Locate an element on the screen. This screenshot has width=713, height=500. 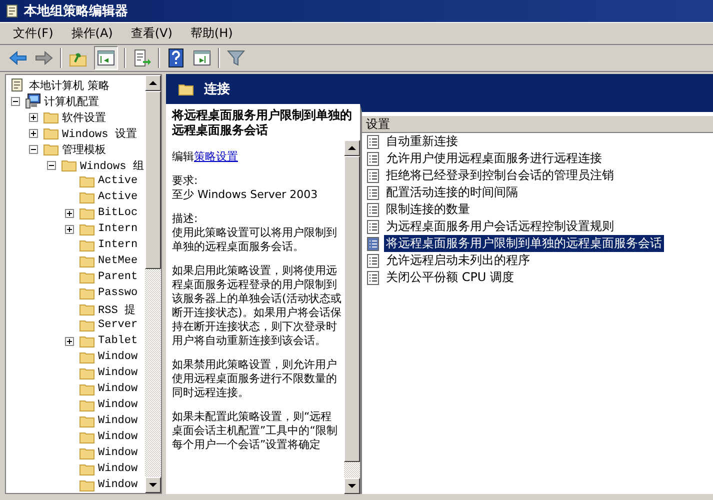
description-text: 至少 Windows Server 2003 is located at coordinates (245, 195).